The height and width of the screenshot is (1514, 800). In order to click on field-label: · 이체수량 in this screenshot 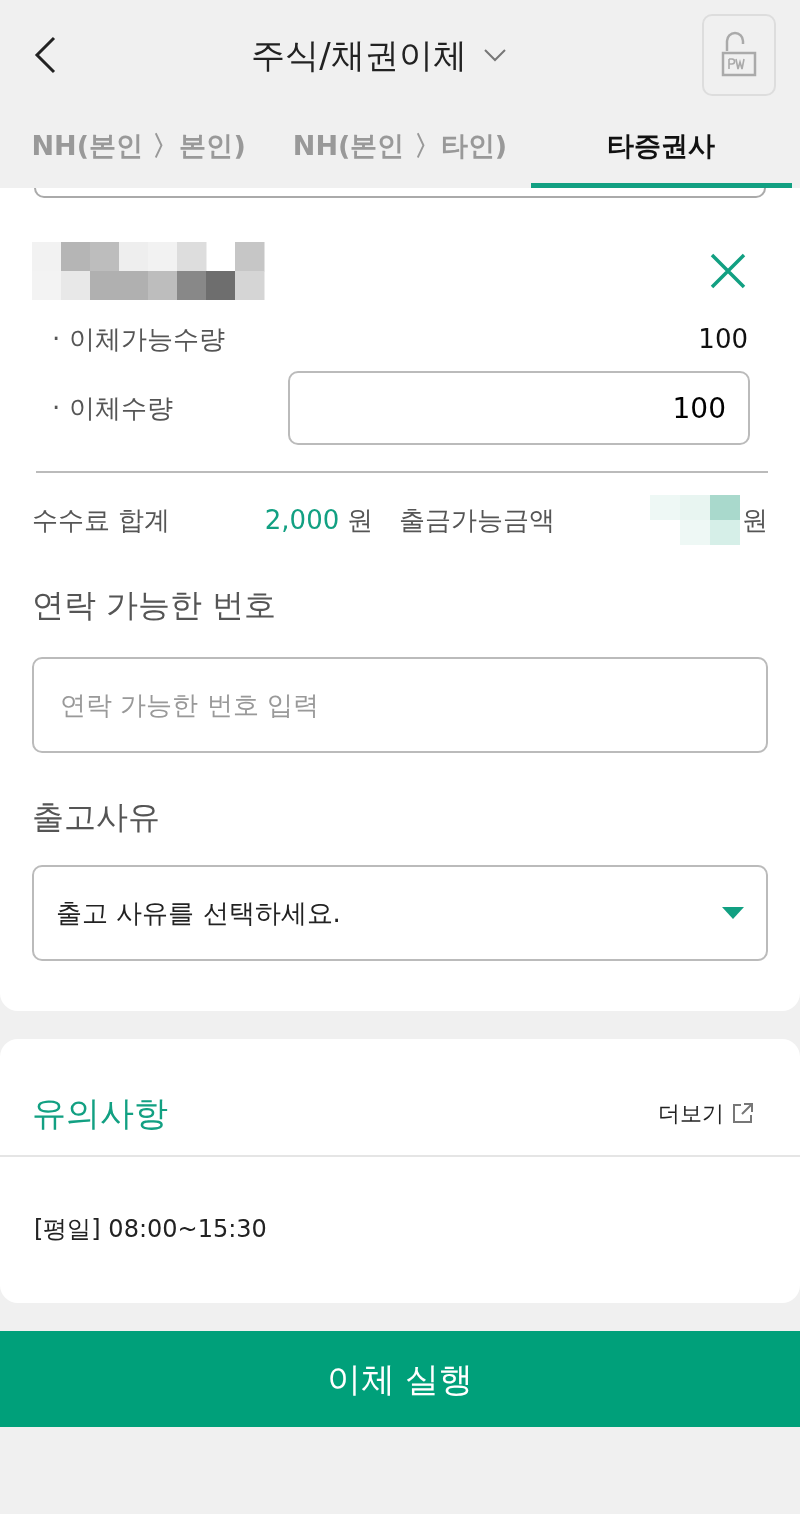, I will do `click(112, 408)`.